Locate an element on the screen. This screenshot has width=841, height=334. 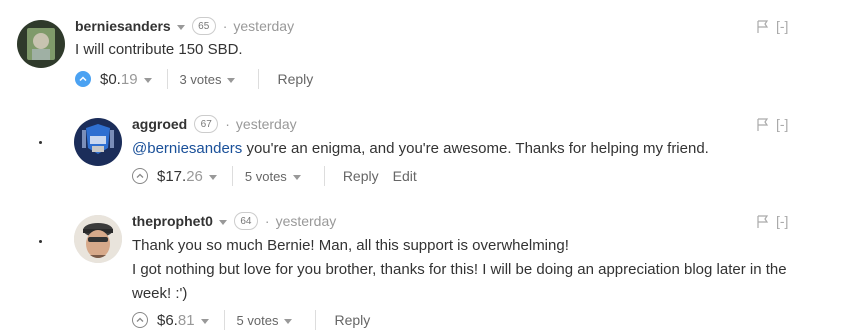
comment-meta: berniesanders 65 · yesterday is located at coordinates (184, 26).